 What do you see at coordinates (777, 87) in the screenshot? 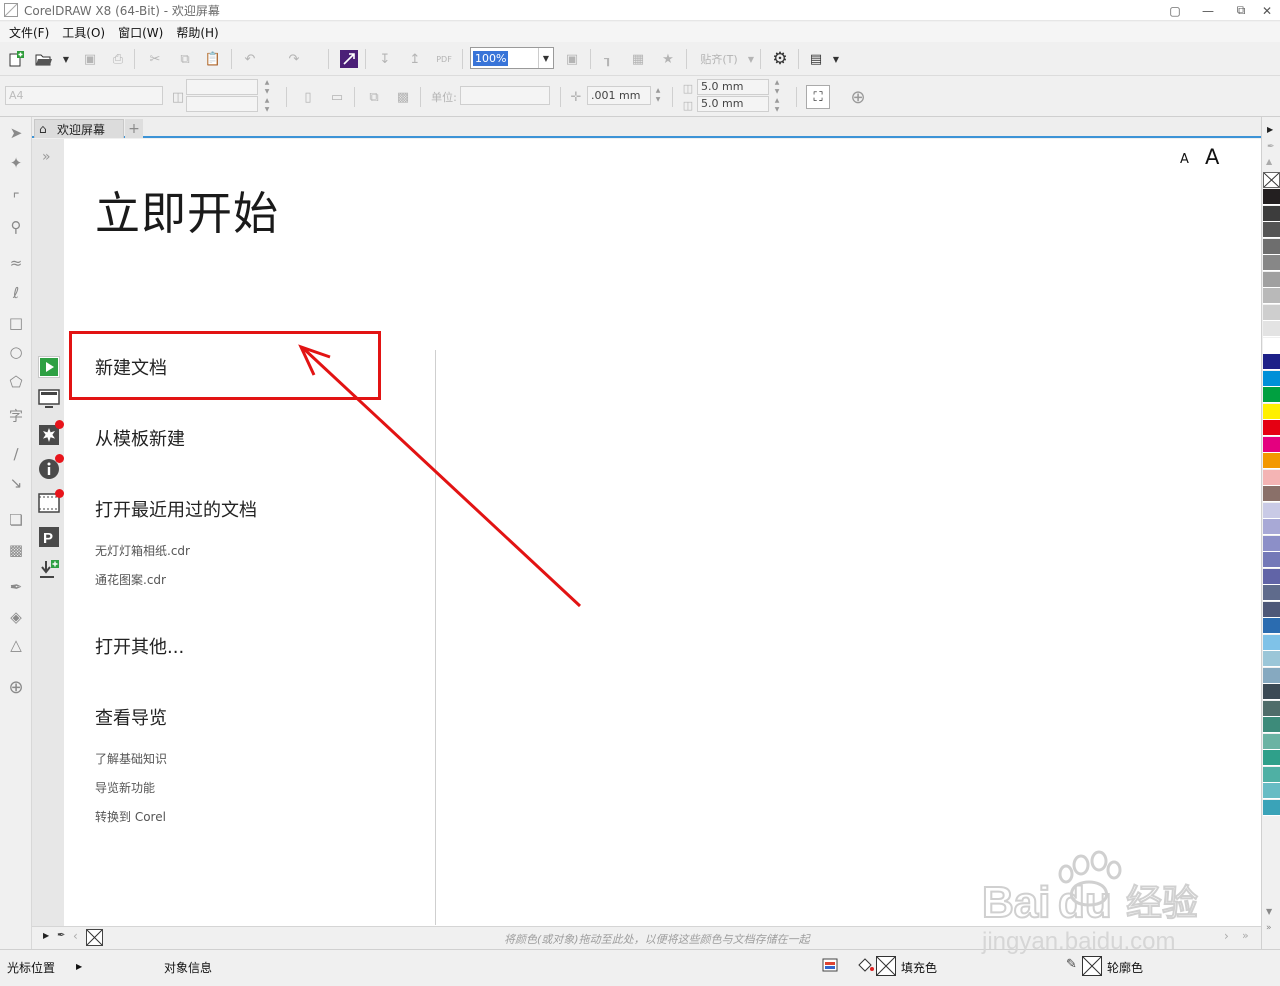
I see `duplicate-x-spin: ▲ ▼` at bounding box center [777, 87].